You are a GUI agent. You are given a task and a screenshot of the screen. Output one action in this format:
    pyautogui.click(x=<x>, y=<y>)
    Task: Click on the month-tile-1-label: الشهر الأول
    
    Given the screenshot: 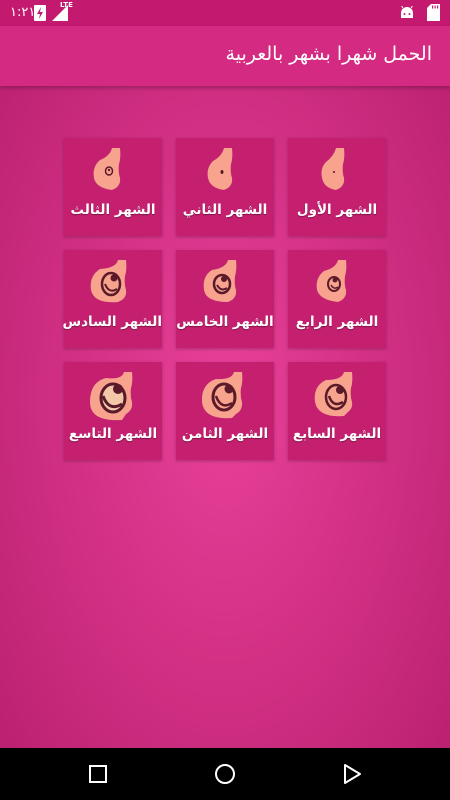 What is the action you would take?
    pyautogui.click(x=337, y=210)
    